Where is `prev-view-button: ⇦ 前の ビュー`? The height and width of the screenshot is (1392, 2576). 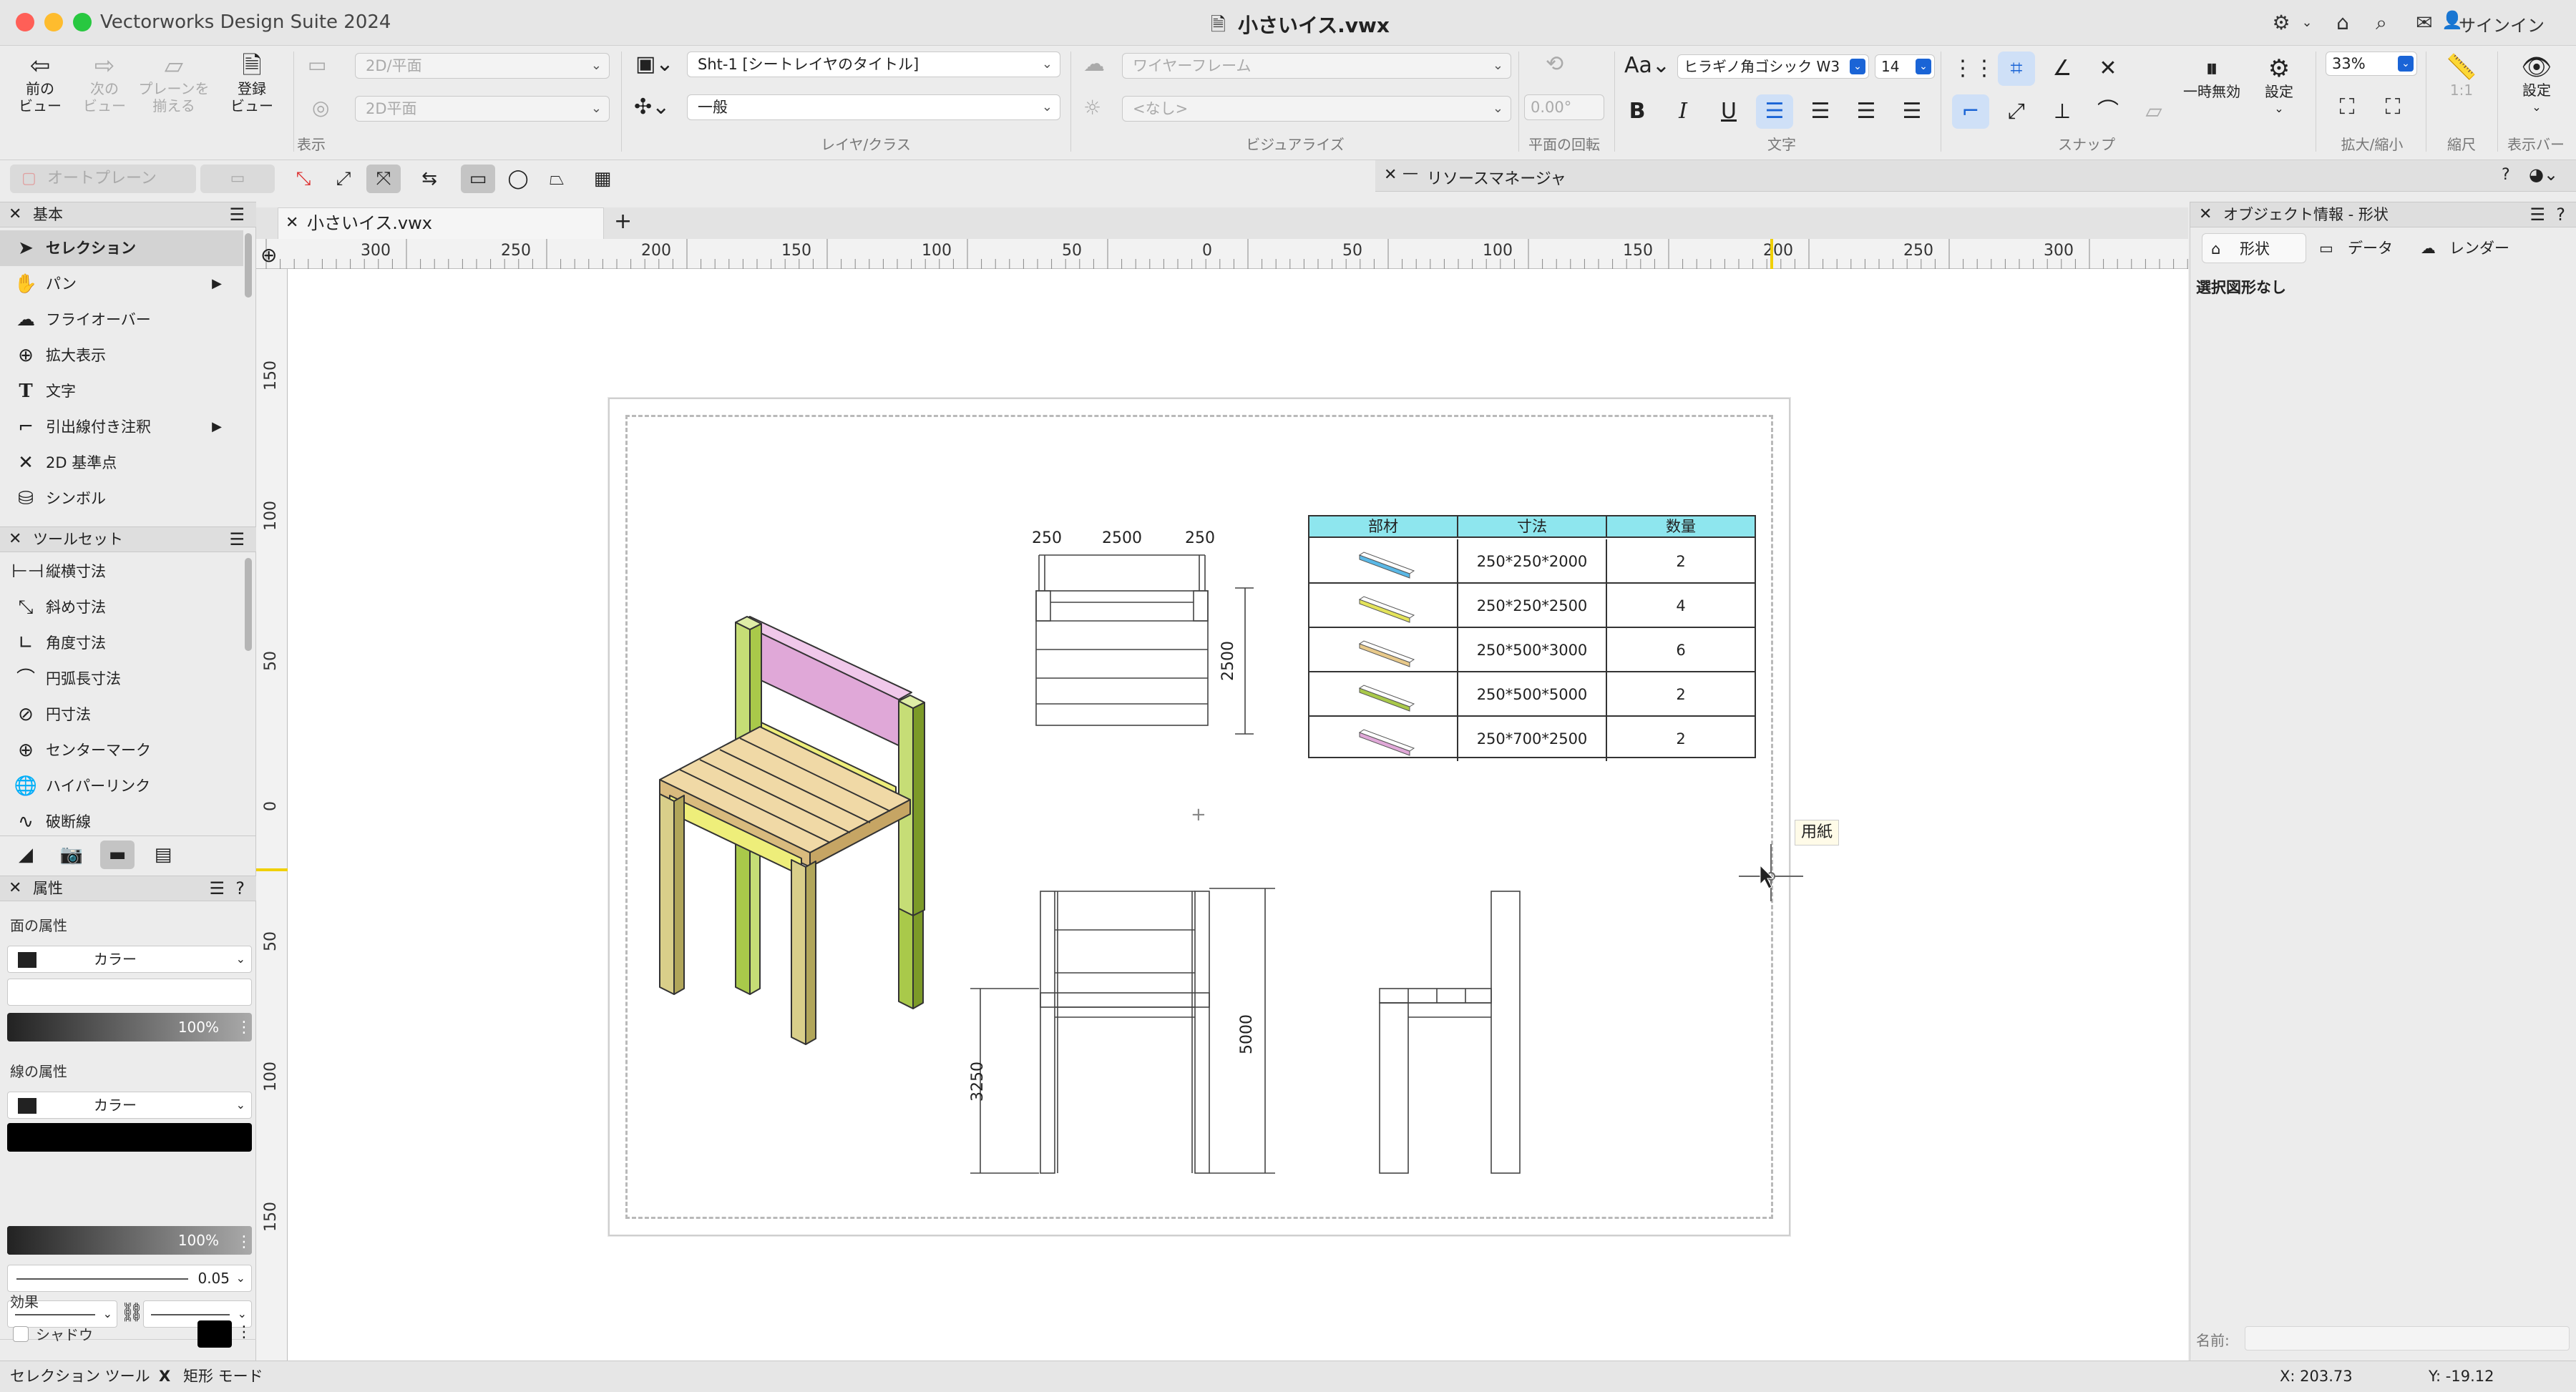
prev-view-button: ⇦ 前の ビュー is located at coordinates (40, 83).